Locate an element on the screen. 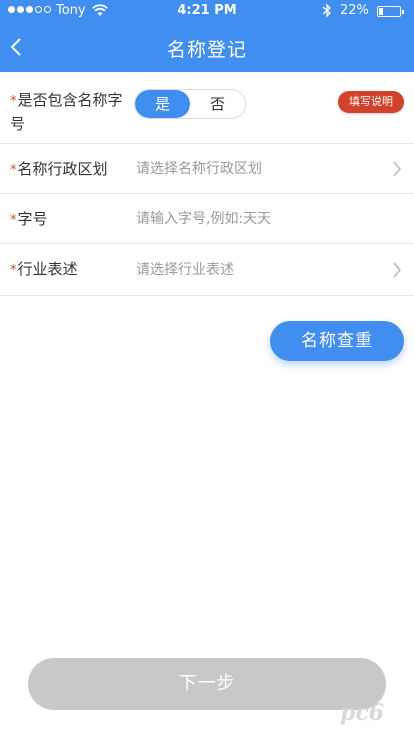 Image resolution: width=414 pixels, height=736 pixels. field-label: *行业表述 is located at coordinates (44, 270).